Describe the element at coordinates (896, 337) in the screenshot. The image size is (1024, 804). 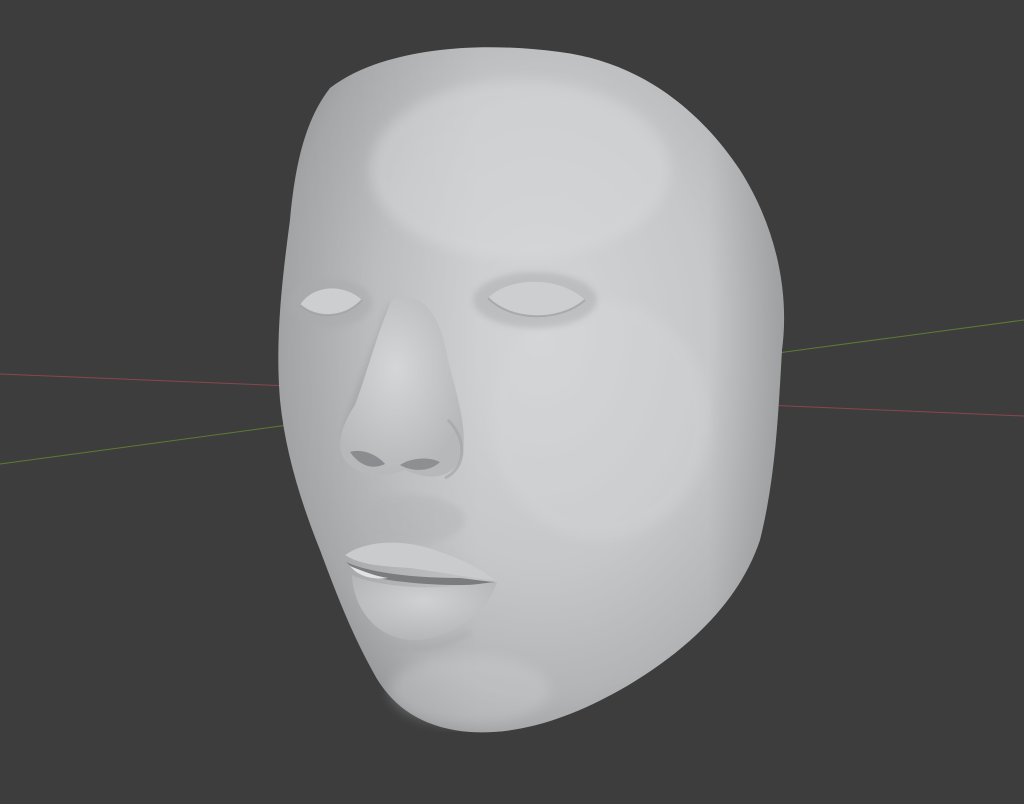
I see `y-axis-line` at that location.